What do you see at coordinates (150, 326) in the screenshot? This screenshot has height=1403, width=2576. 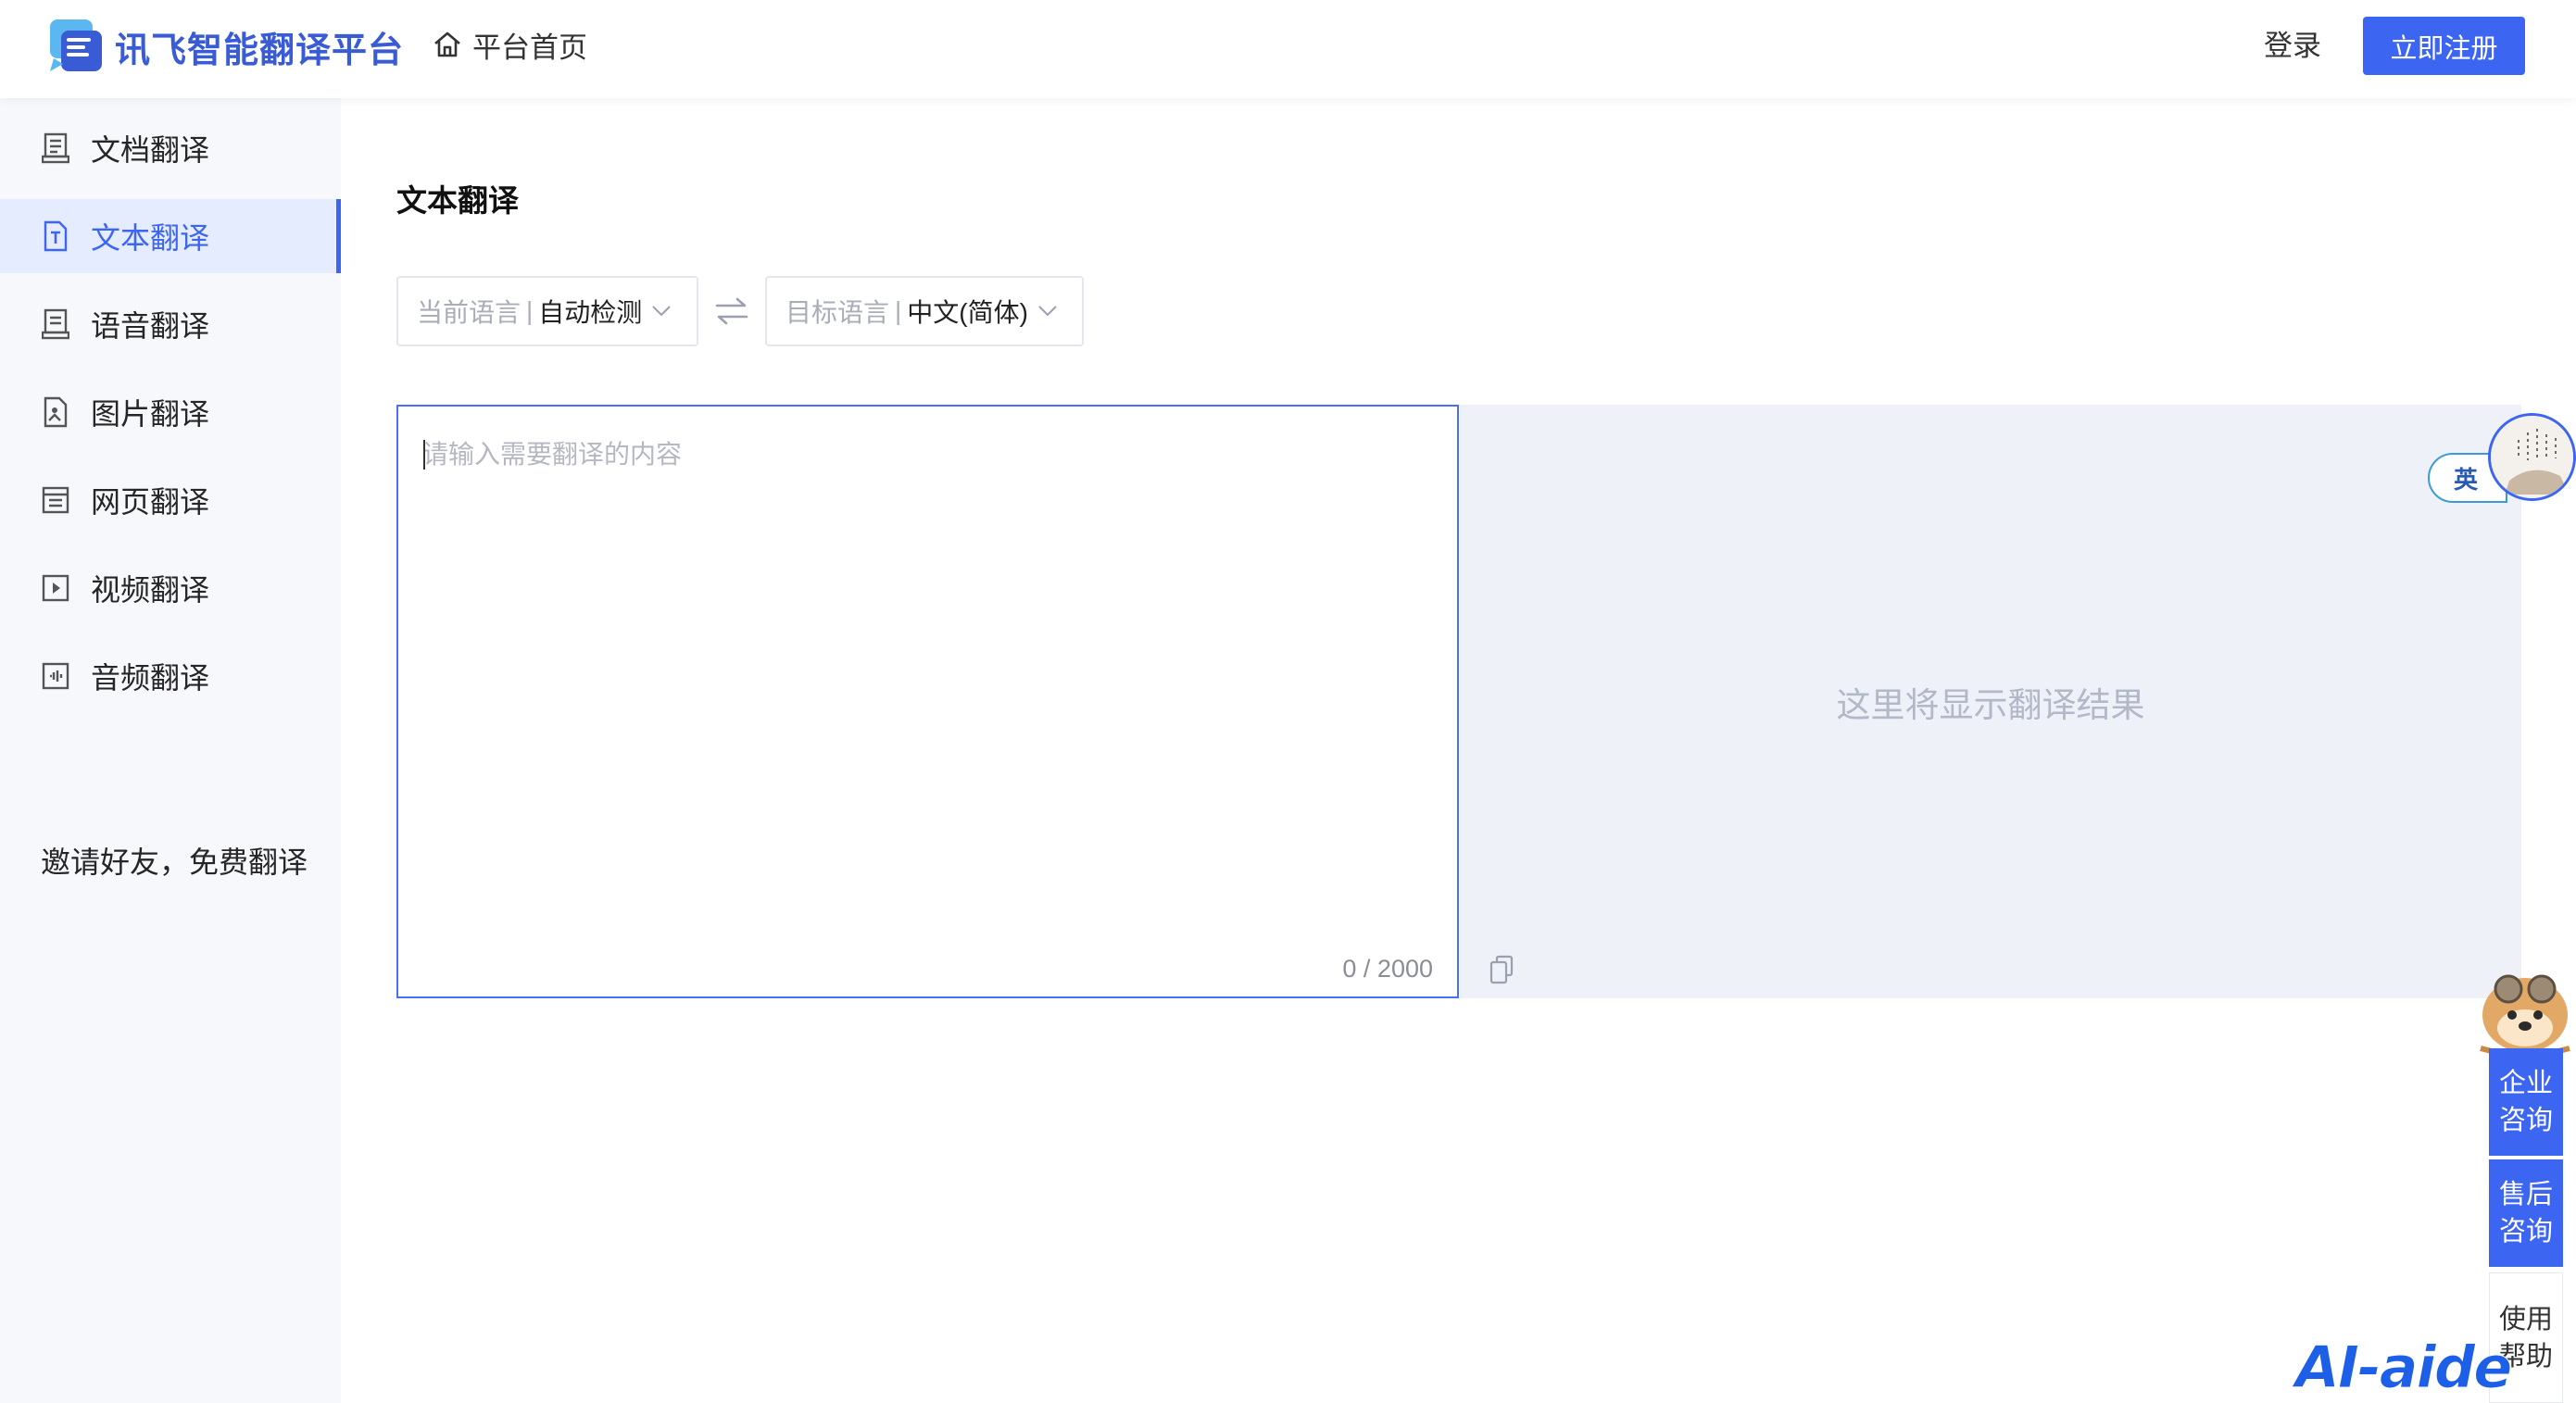 I see `sidebar-item-label: 语音翻译` at bounding box center [150, 326].